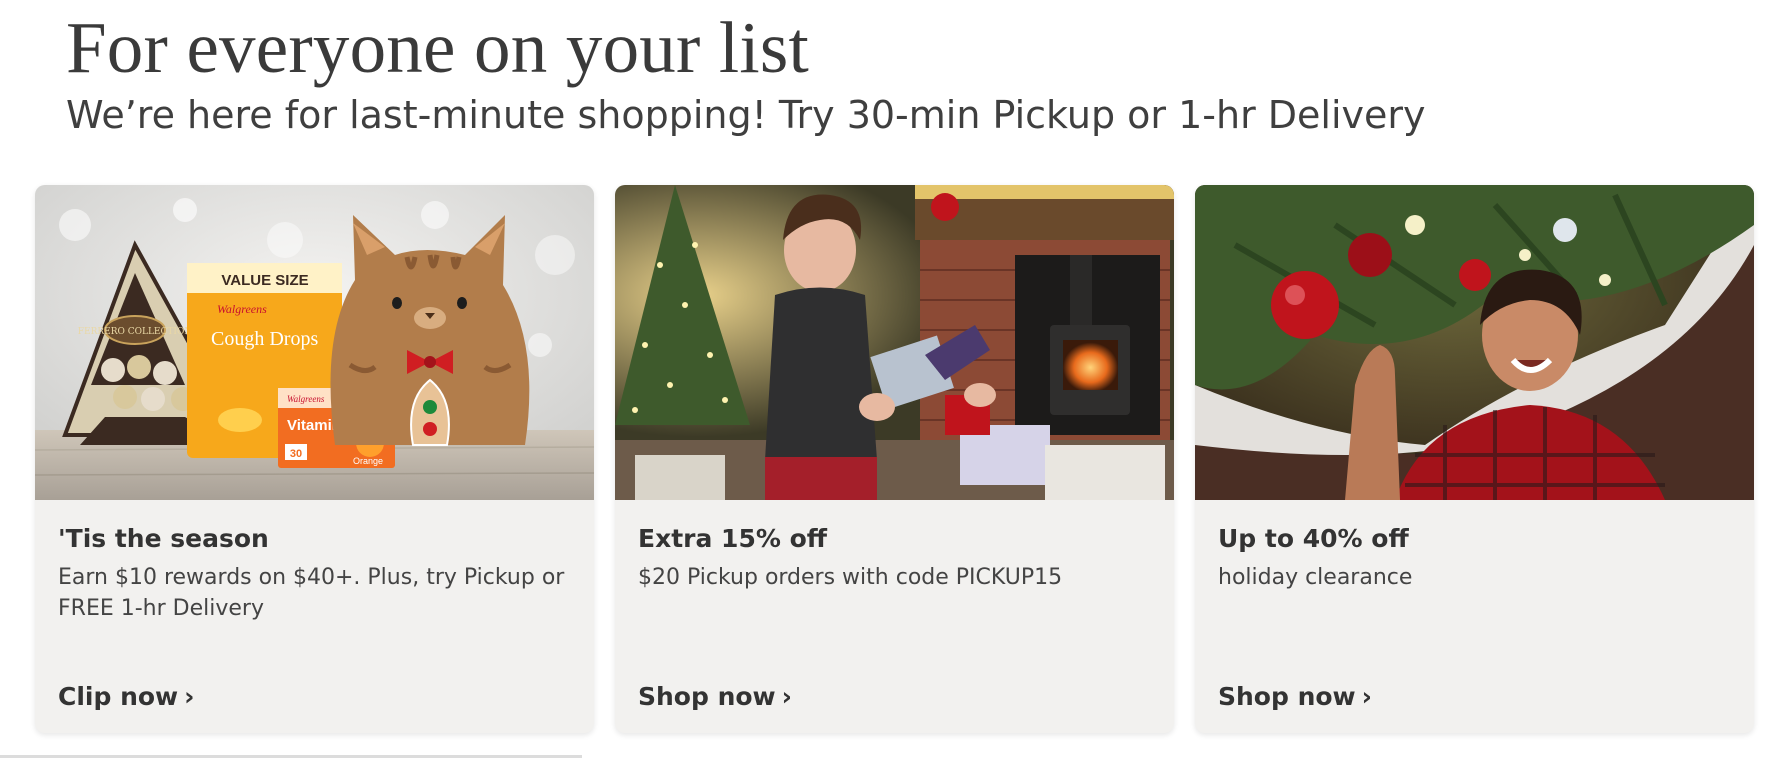 The height and width of the screenshot is (759, 1782). What do you see at coordinates (368, 461) in the screenshot?
I see `svg-text: Orange` at bounding box center [368, 461].